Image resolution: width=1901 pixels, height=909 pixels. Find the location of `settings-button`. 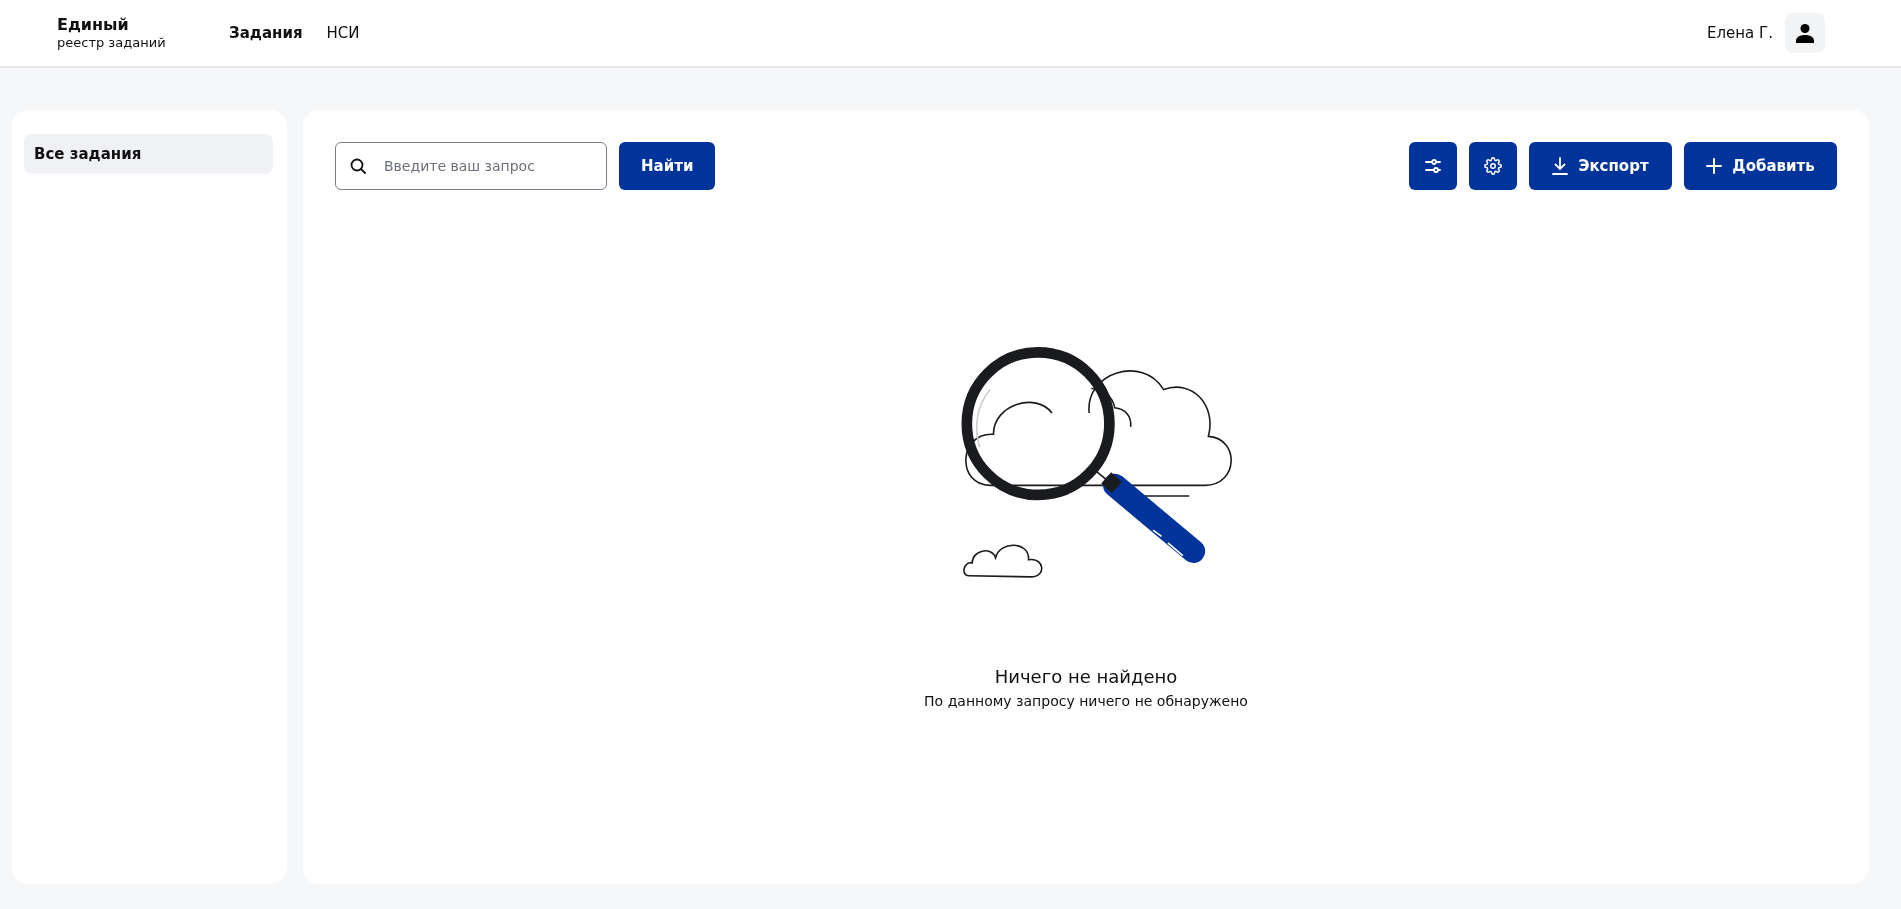

settings-button is located at coordinates (1493, 166).